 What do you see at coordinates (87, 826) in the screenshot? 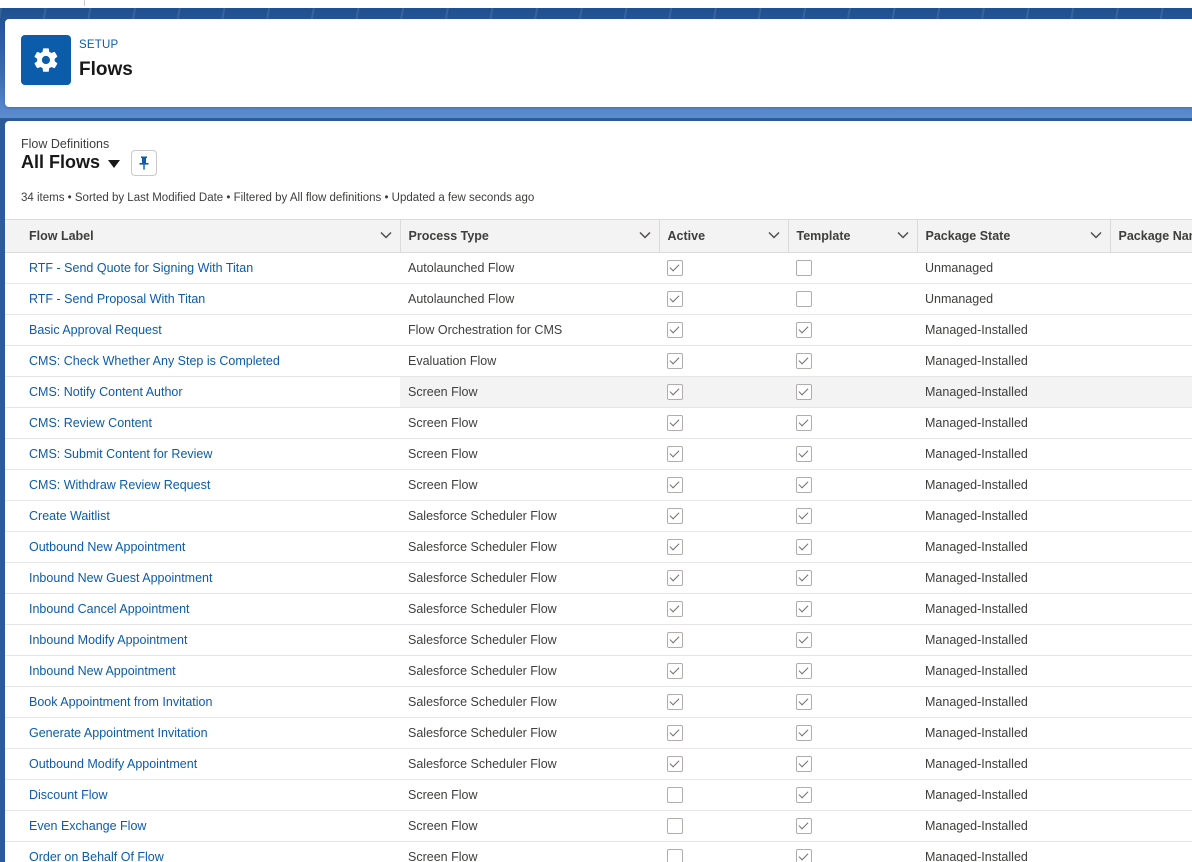
I see `flow-label-link: Even Exchange Flow` at bounding box center [87, 826].